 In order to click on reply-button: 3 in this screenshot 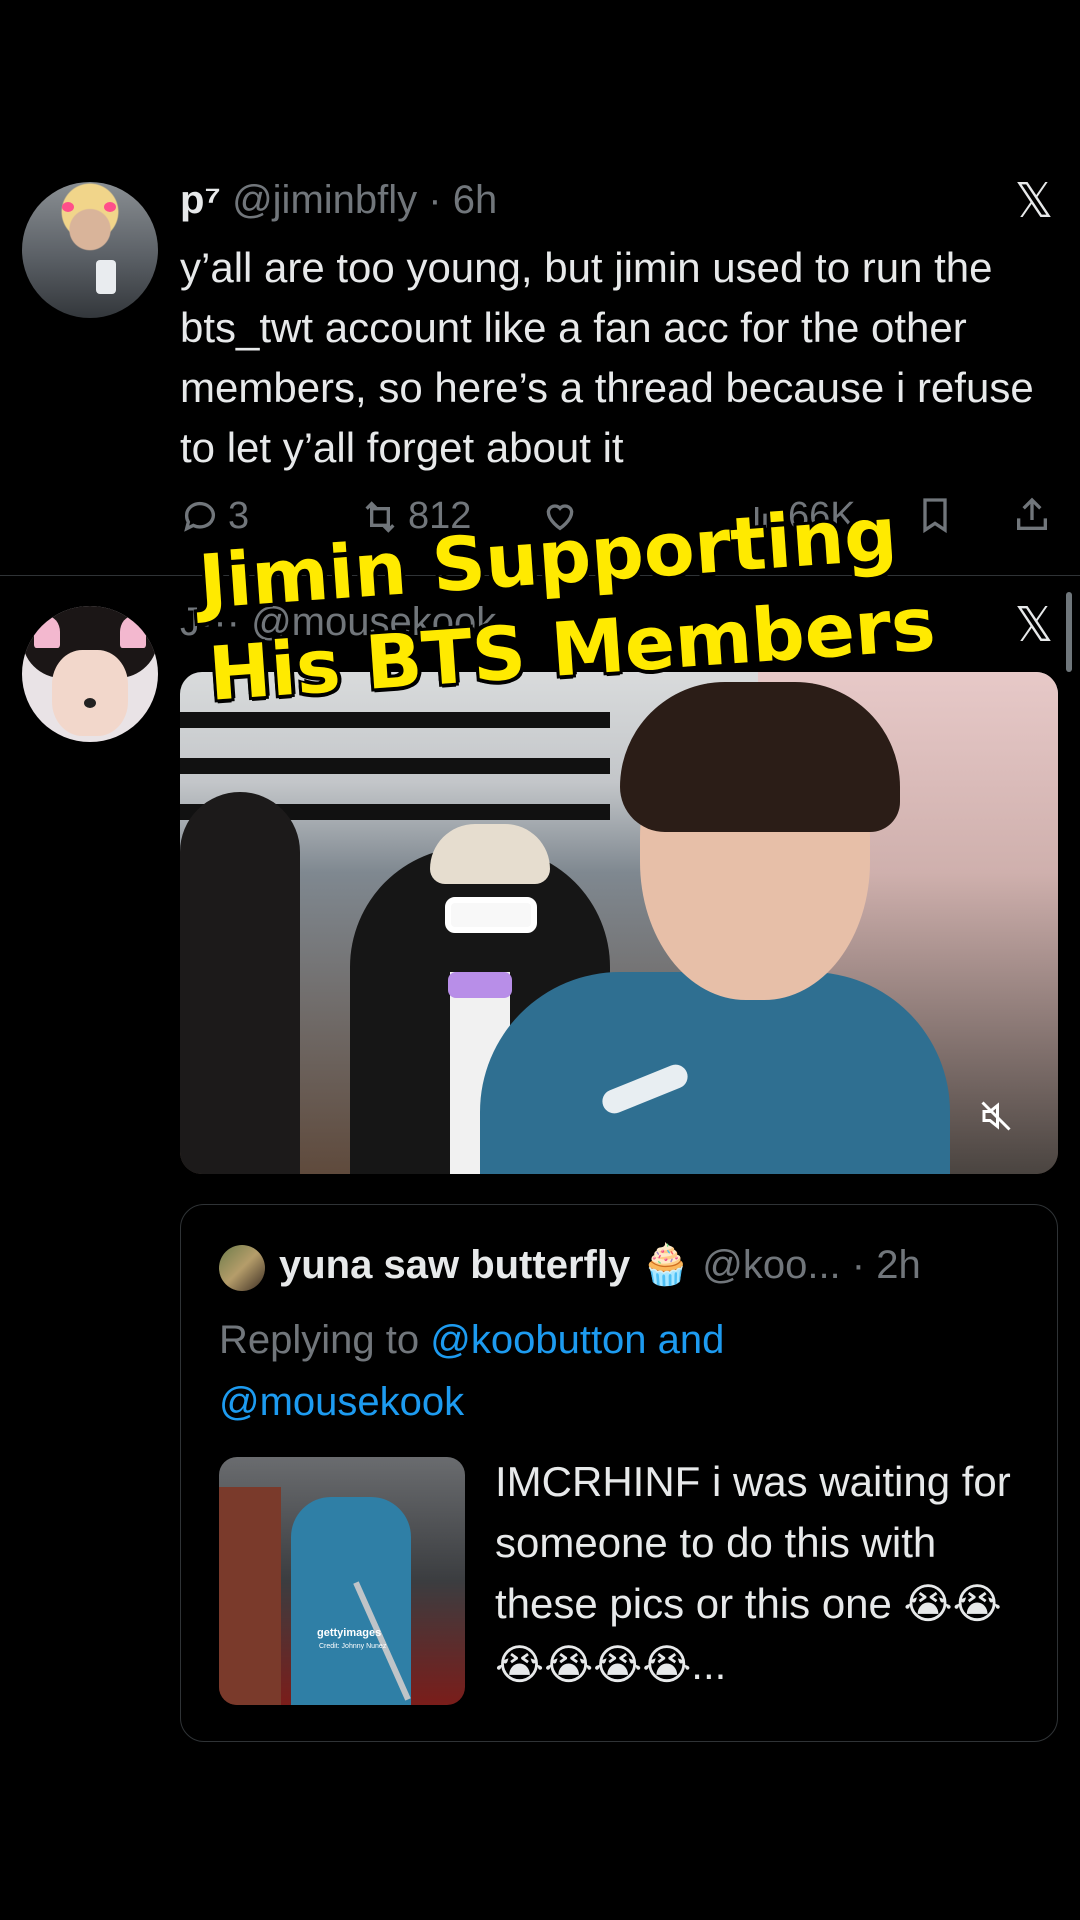, I will do `click(214, 516)`.